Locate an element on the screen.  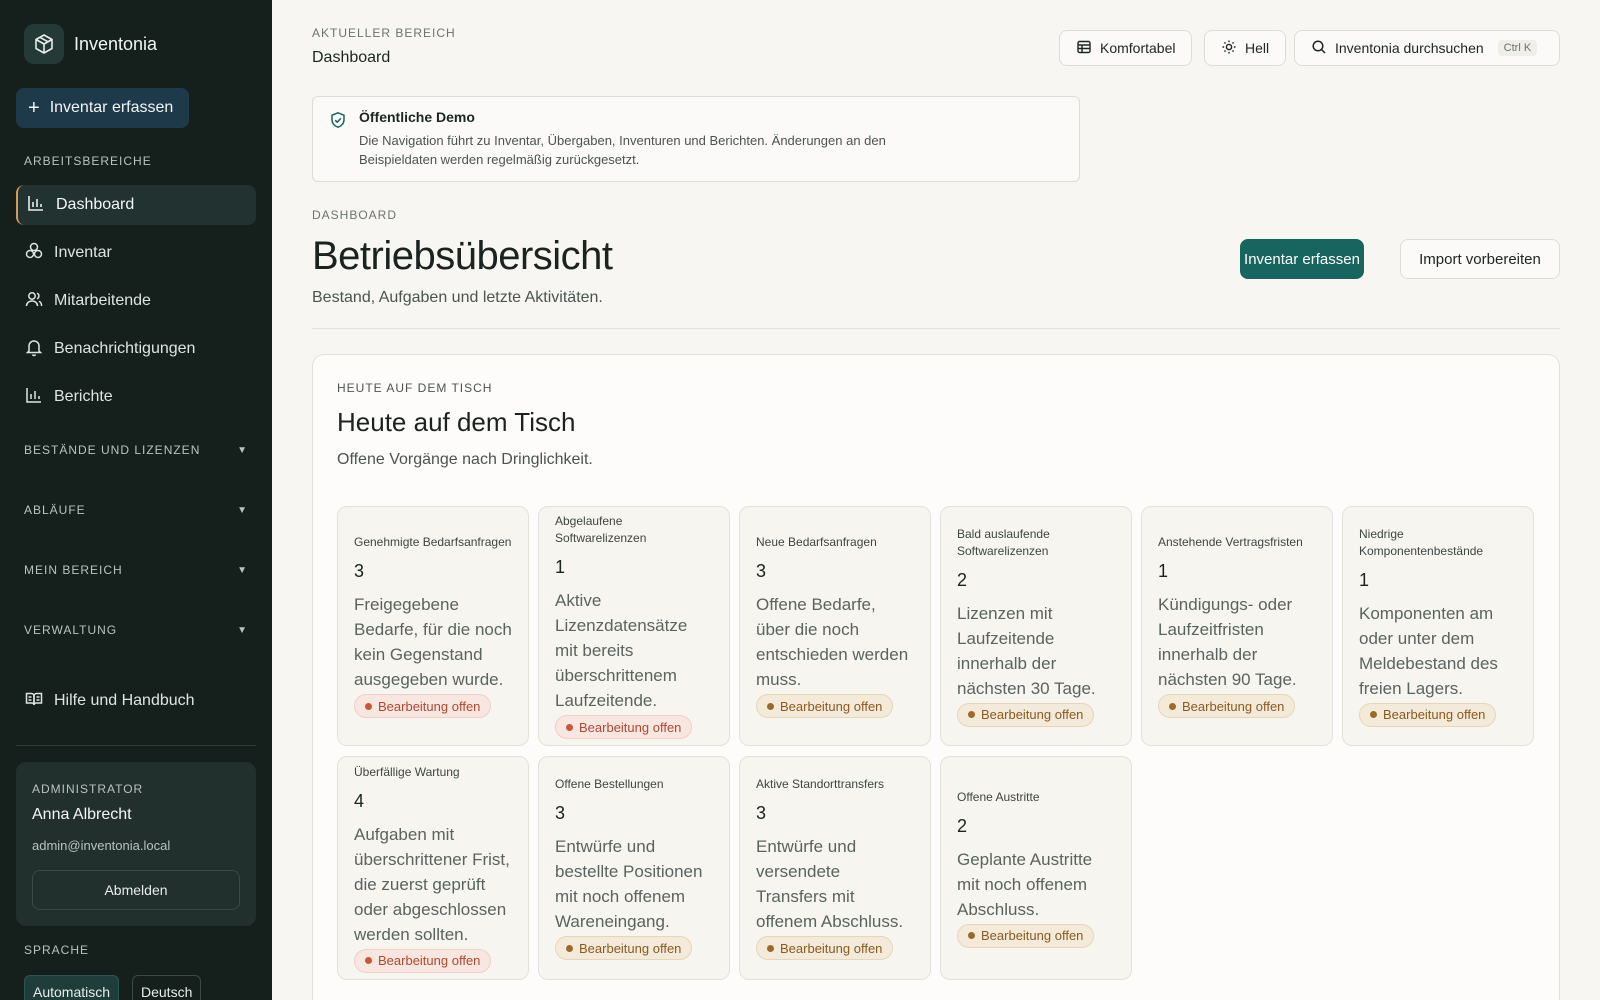
shield-check-icon is located at coordinates (338, 122).